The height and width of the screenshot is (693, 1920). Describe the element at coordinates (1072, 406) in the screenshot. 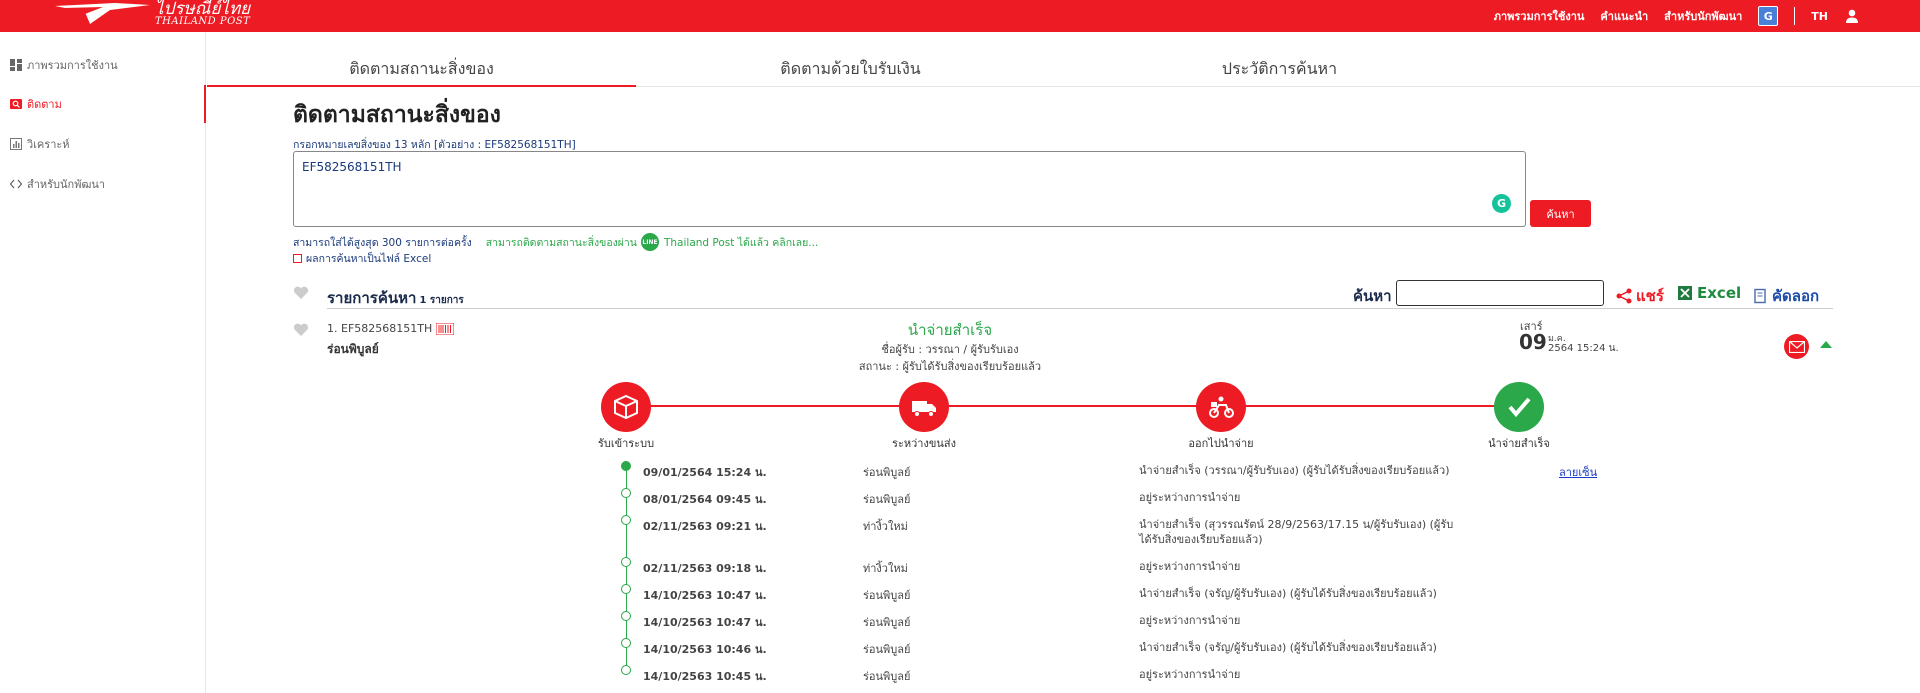

I see `progress-line` at that location.